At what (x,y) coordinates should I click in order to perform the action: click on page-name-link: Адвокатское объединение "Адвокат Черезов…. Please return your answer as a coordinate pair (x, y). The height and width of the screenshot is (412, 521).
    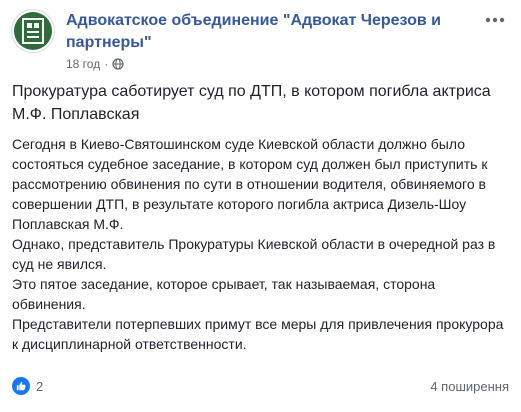
    Looking at the image, I should click on (256, 32).